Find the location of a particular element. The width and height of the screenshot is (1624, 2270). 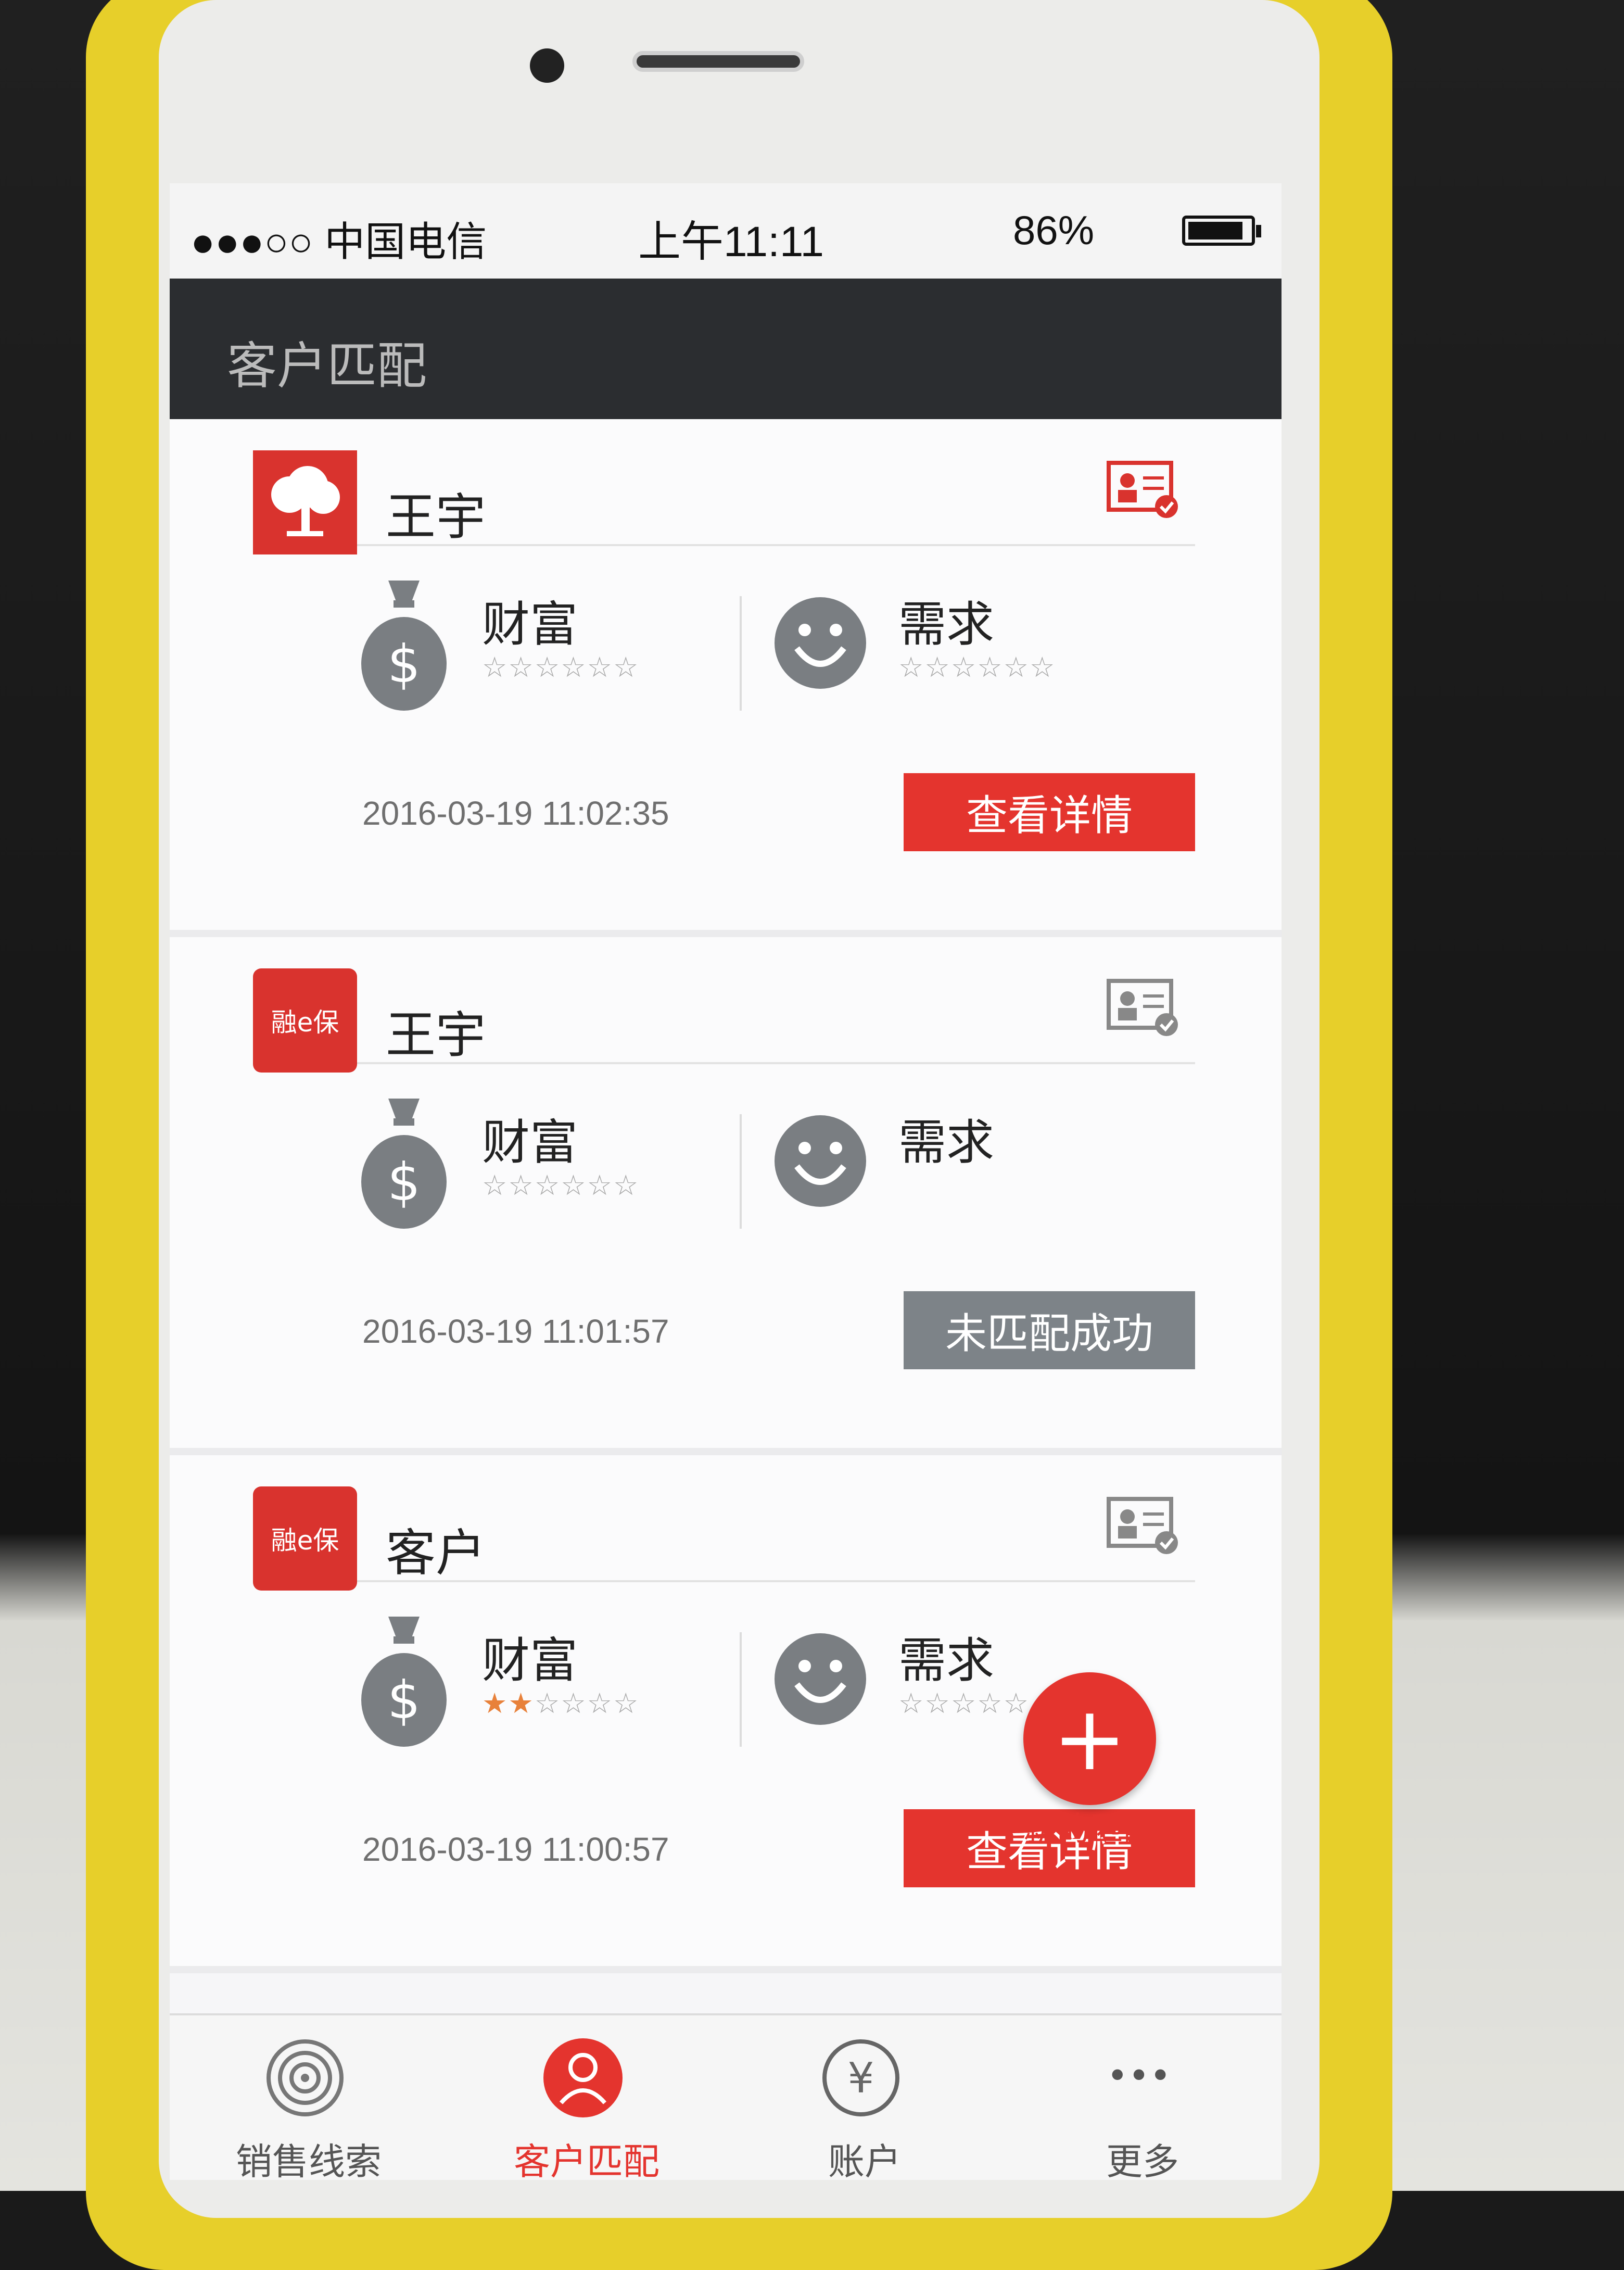

new-match-button: + is located at coordinates (1090, 1739).